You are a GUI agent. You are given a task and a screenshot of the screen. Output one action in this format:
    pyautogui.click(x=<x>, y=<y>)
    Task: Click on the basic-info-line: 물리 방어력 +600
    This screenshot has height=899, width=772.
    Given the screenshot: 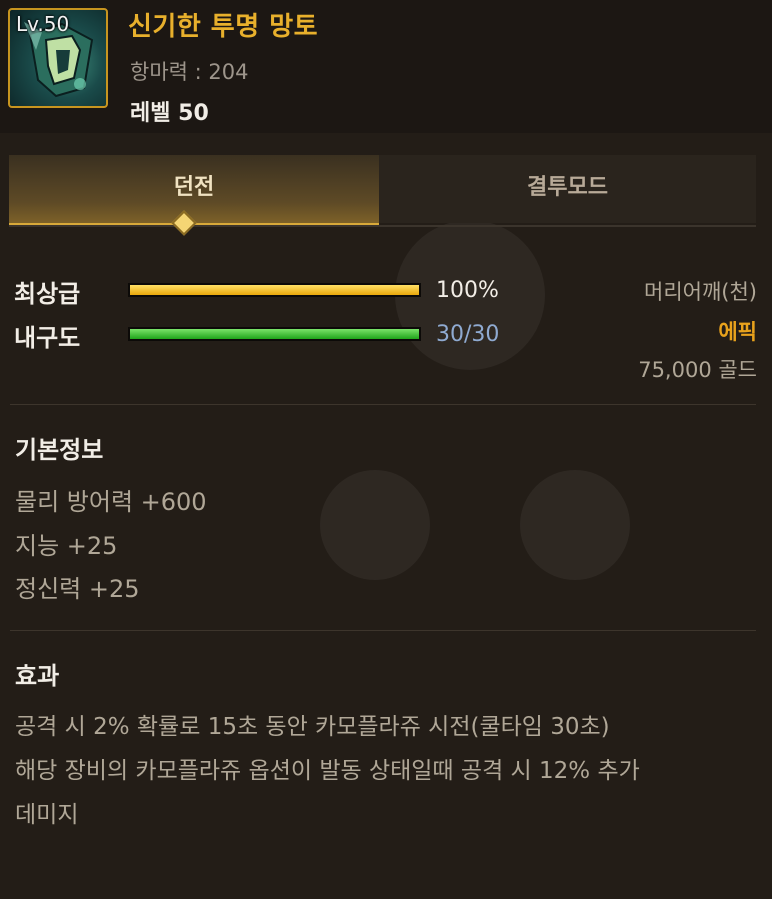 What is the action you would take?
    pyautogui.click(x=111, y=502)
    